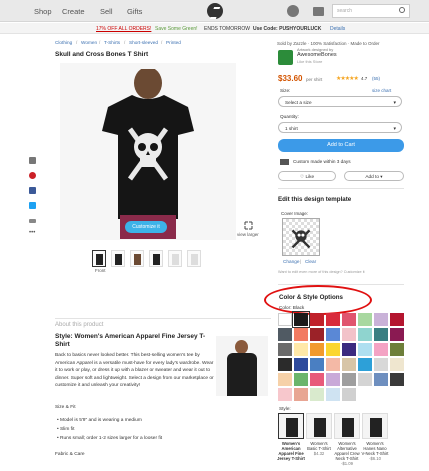 The image size is (429, 471). What do you see at coordinates (319, 426) in the screenshot?
I see `style-tile-basic` at bounding box center [319, 426].